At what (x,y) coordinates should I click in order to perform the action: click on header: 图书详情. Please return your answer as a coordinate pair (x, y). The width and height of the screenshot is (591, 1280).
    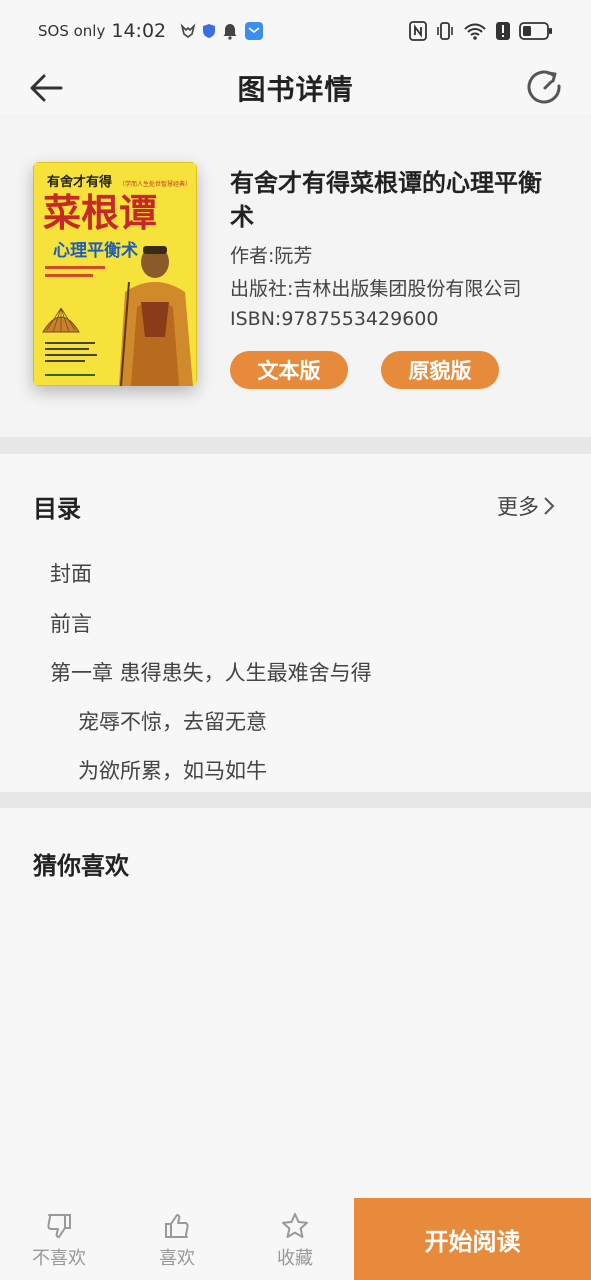
    Looking at the image, I should click on (295, 88).